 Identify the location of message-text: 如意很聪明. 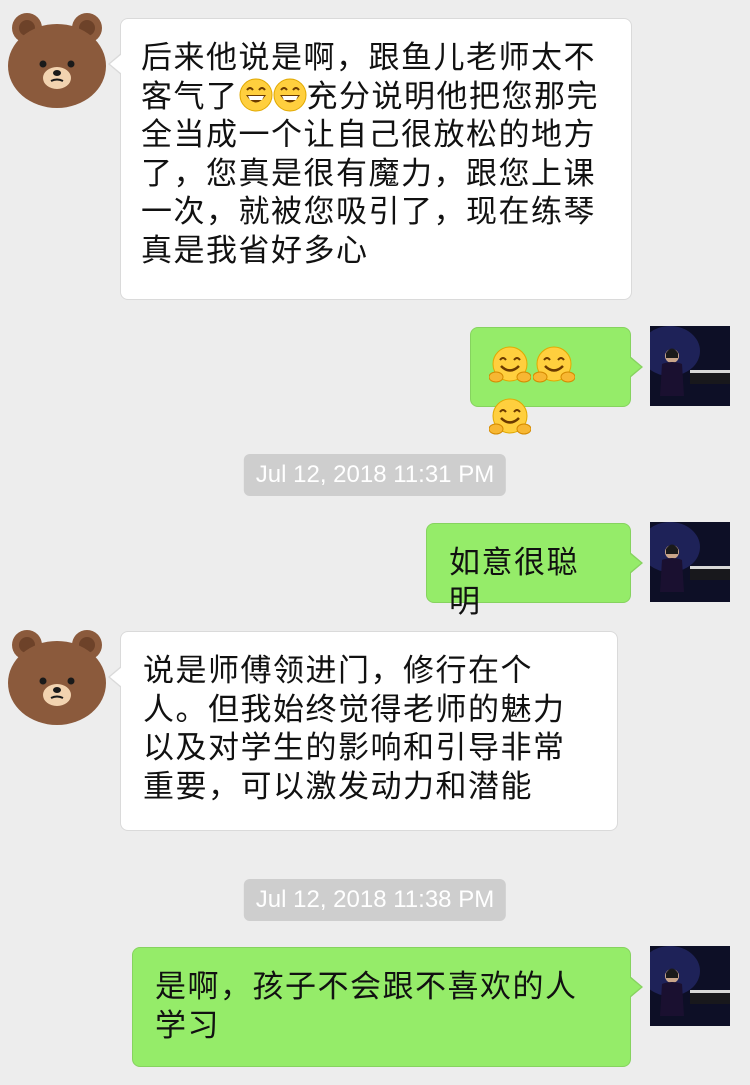
(514, 582).